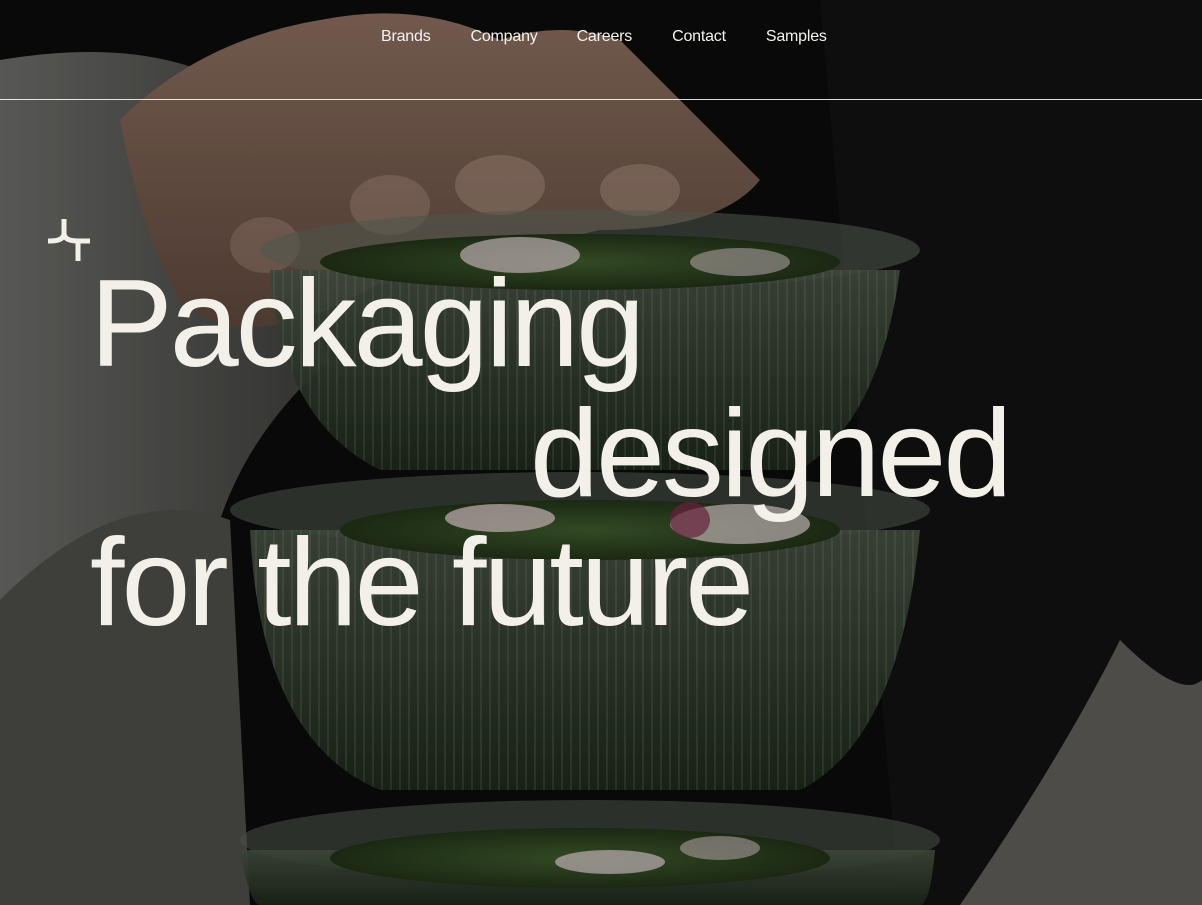 The width and height of the screenshot is (1202, 905). Describe the element at coordinates (796, 37) in the screenshot. I see `nav-link-samples: Samples` at that location.